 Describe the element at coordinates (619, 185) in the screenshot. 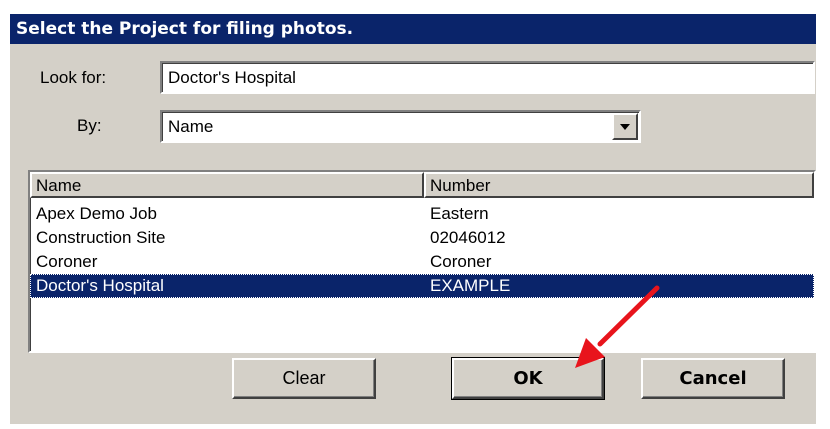

I see `column-header-number: Number` at that location.